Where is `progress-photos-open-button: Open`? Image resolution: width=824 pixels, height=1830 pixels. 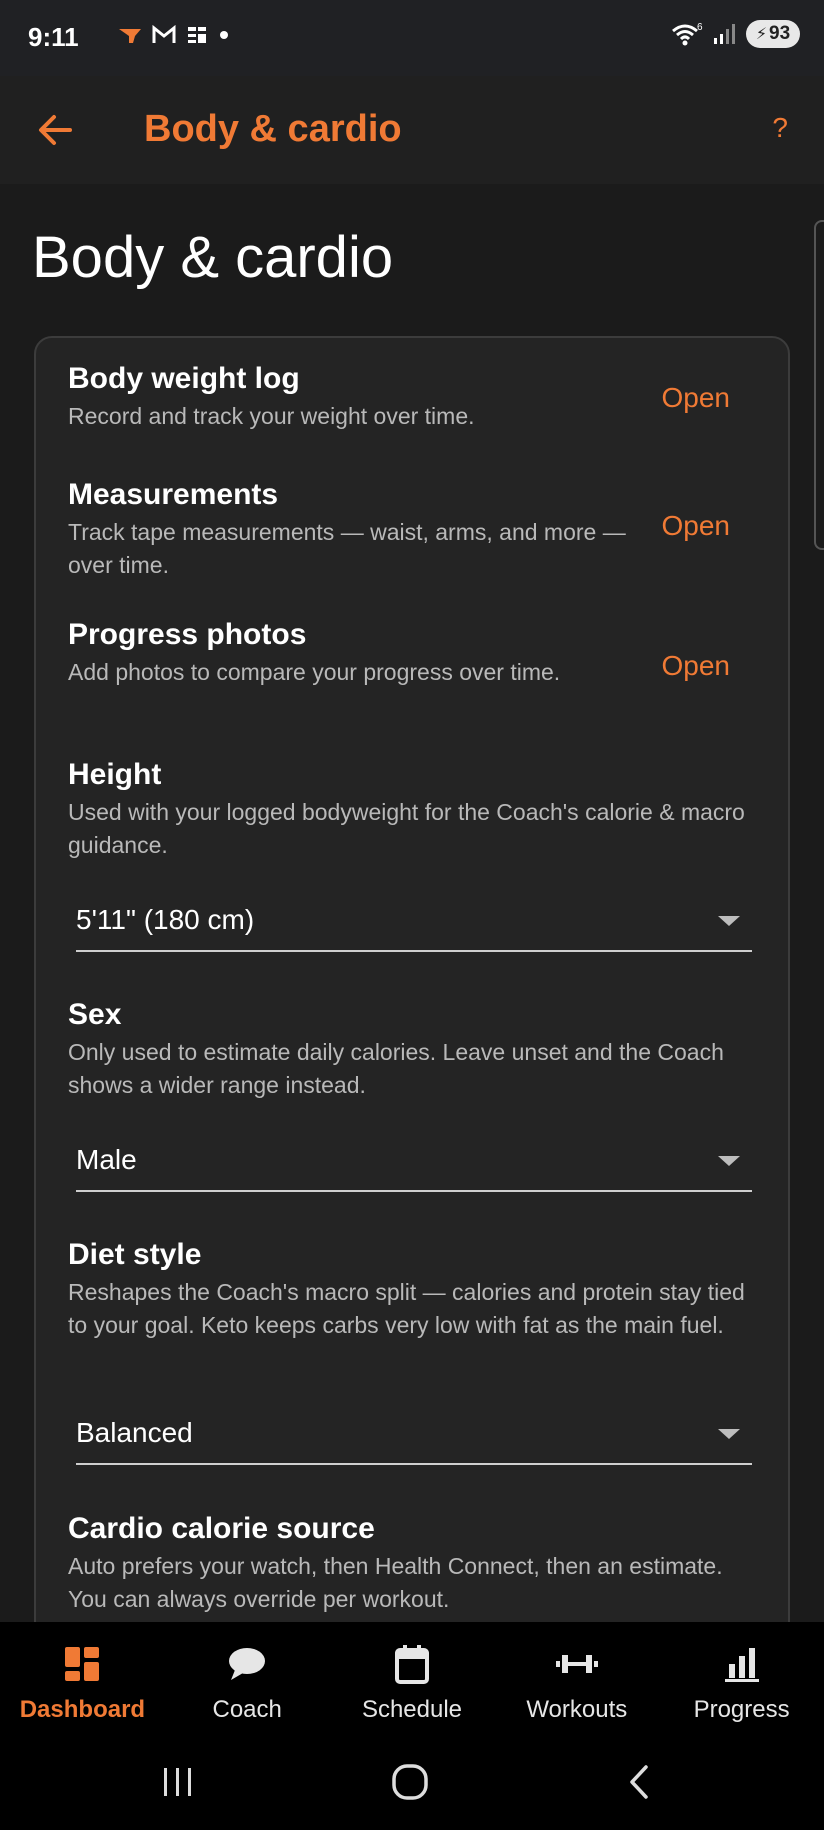
progress-photos-open-button: Open is located at coordinates (696, 666).